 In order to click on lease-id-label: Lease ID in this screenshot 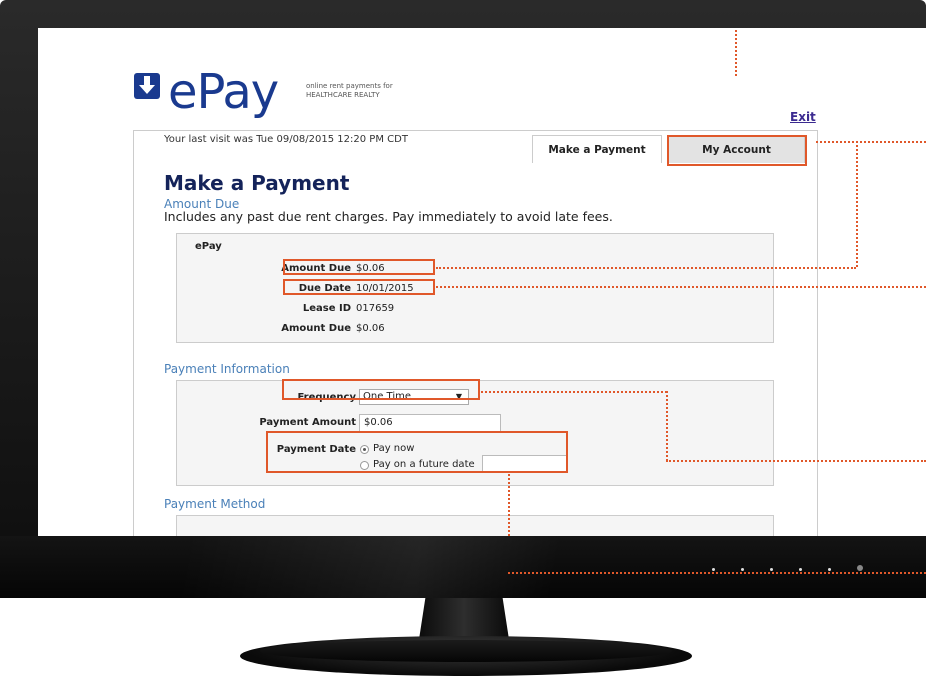, I will do `click(326, 308)`.